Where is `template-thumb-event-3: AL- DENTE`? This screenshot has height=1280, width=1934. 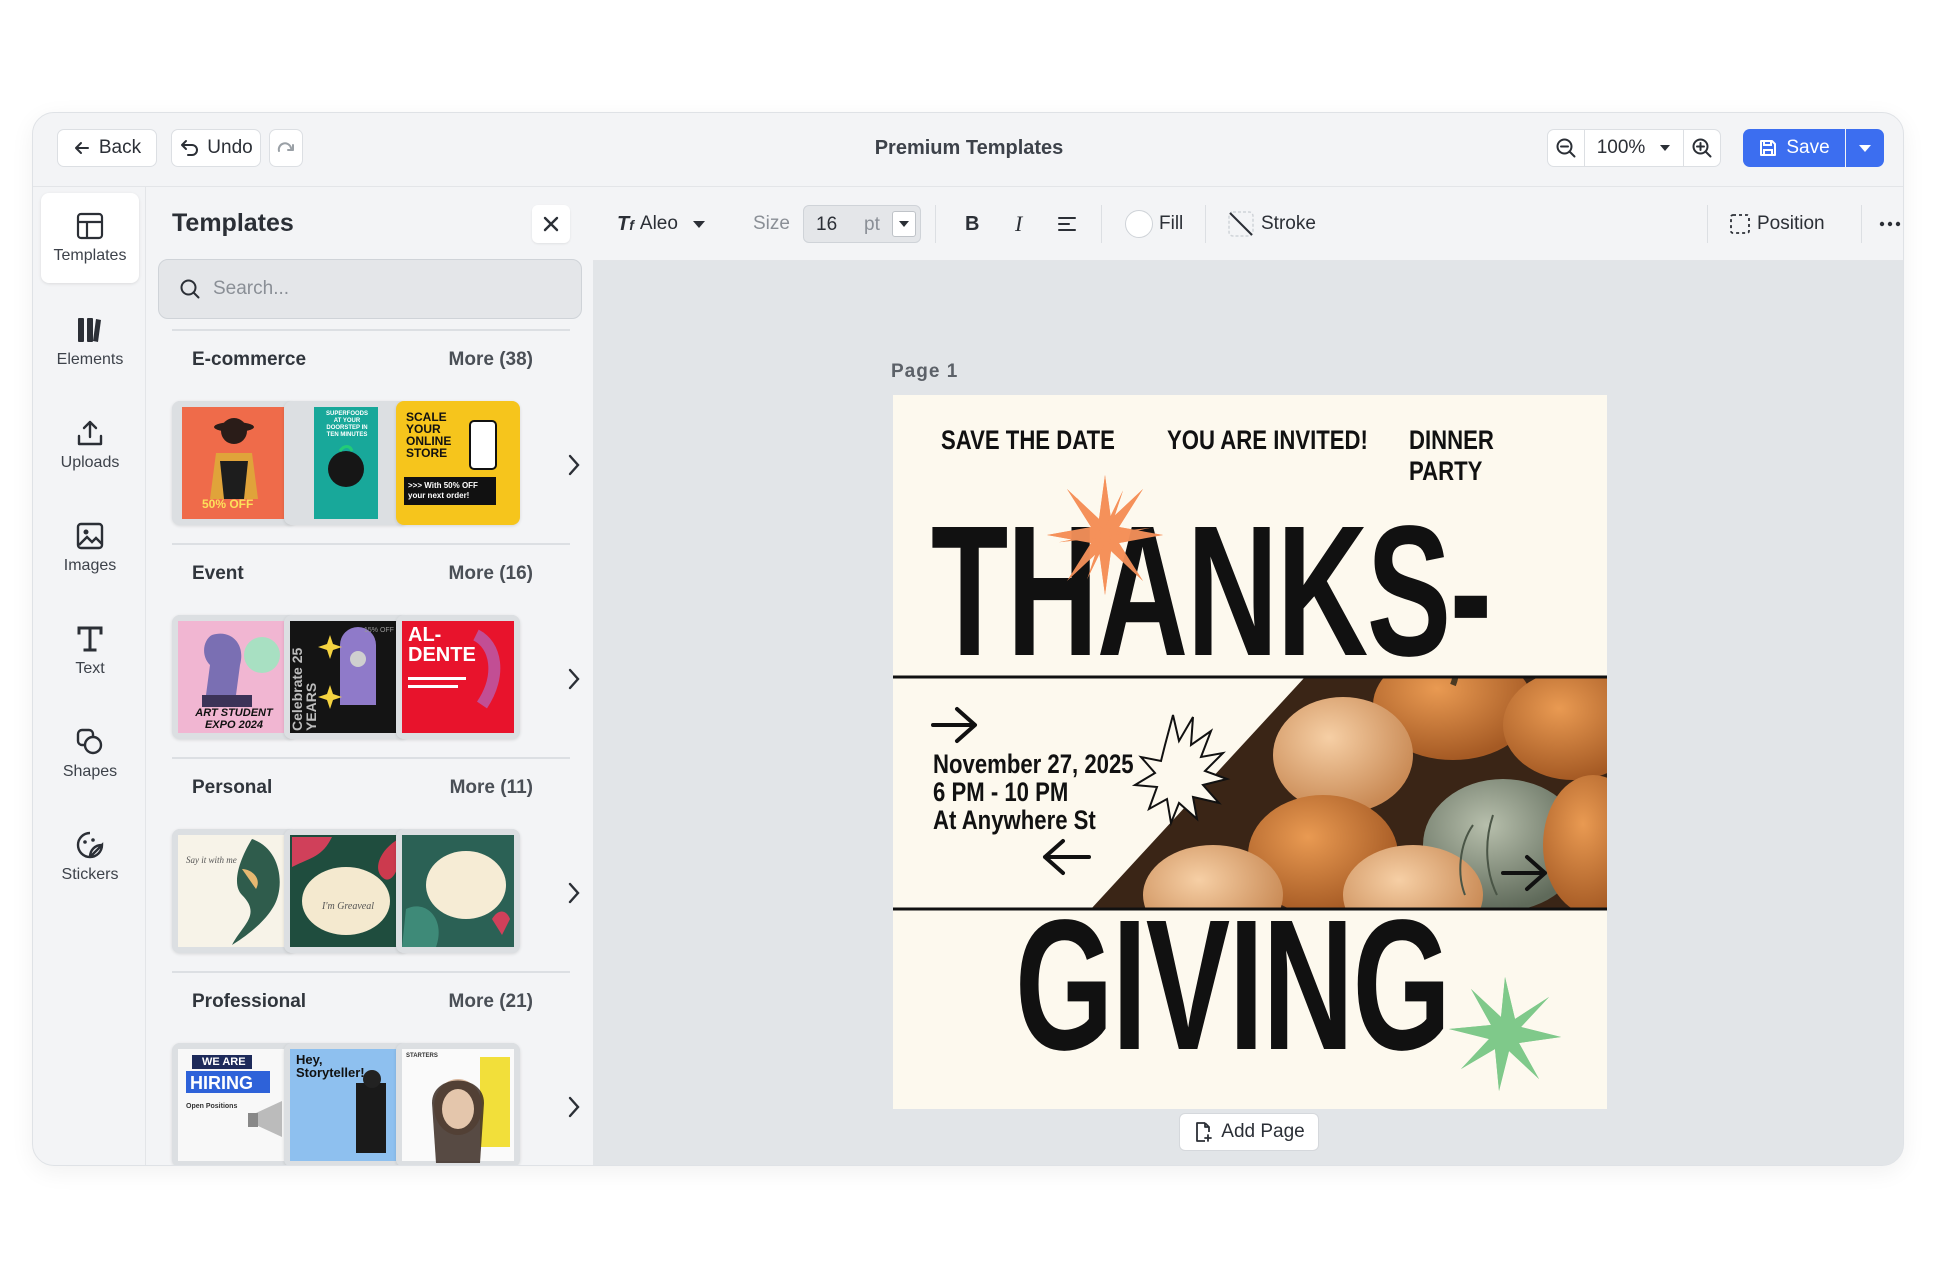 template-thumb-event-3: AL- DENTE is located at coordinates (458, 677).